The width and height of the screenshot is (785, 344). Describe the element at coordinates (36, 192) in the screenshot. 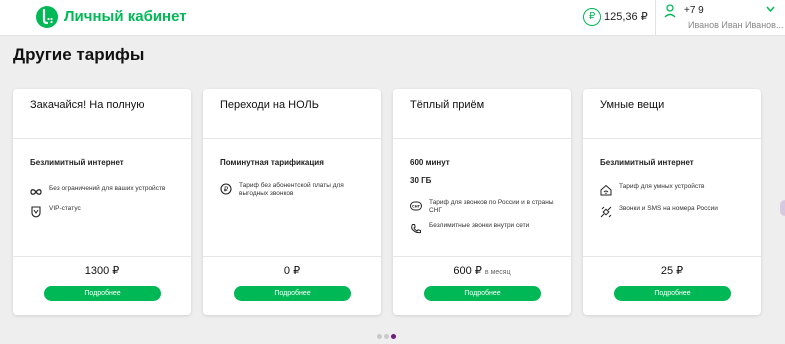

I see `infinity-icon` at that location.